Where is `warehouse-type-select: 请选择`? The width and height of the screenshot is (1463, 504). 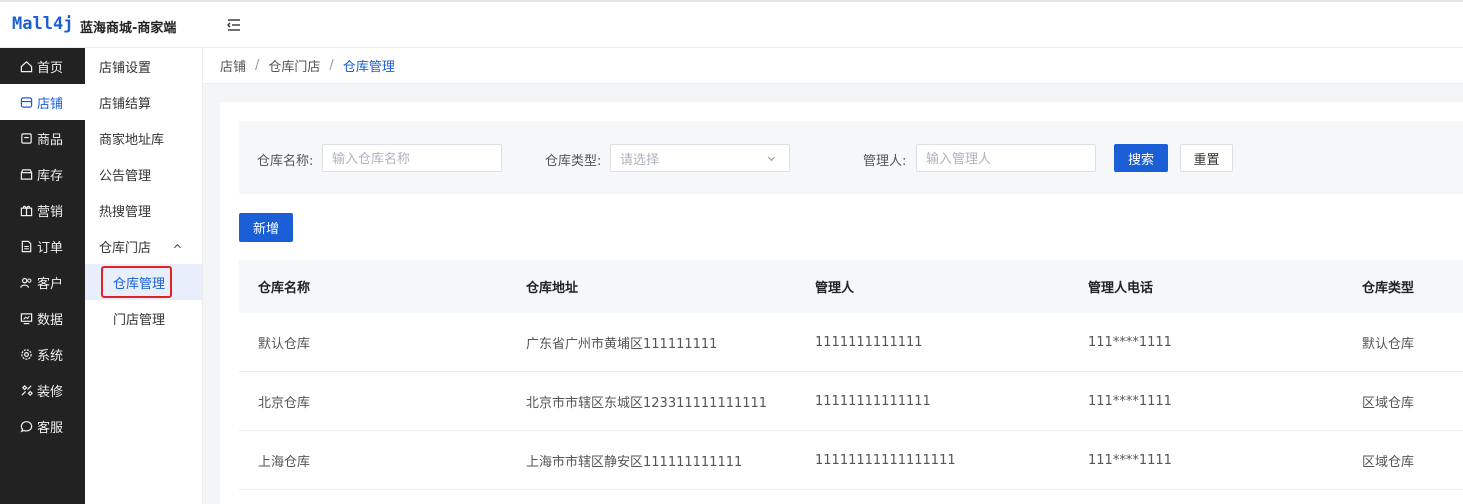
warehouse-type-select: 请选择 is located at coordinates (700, 158).